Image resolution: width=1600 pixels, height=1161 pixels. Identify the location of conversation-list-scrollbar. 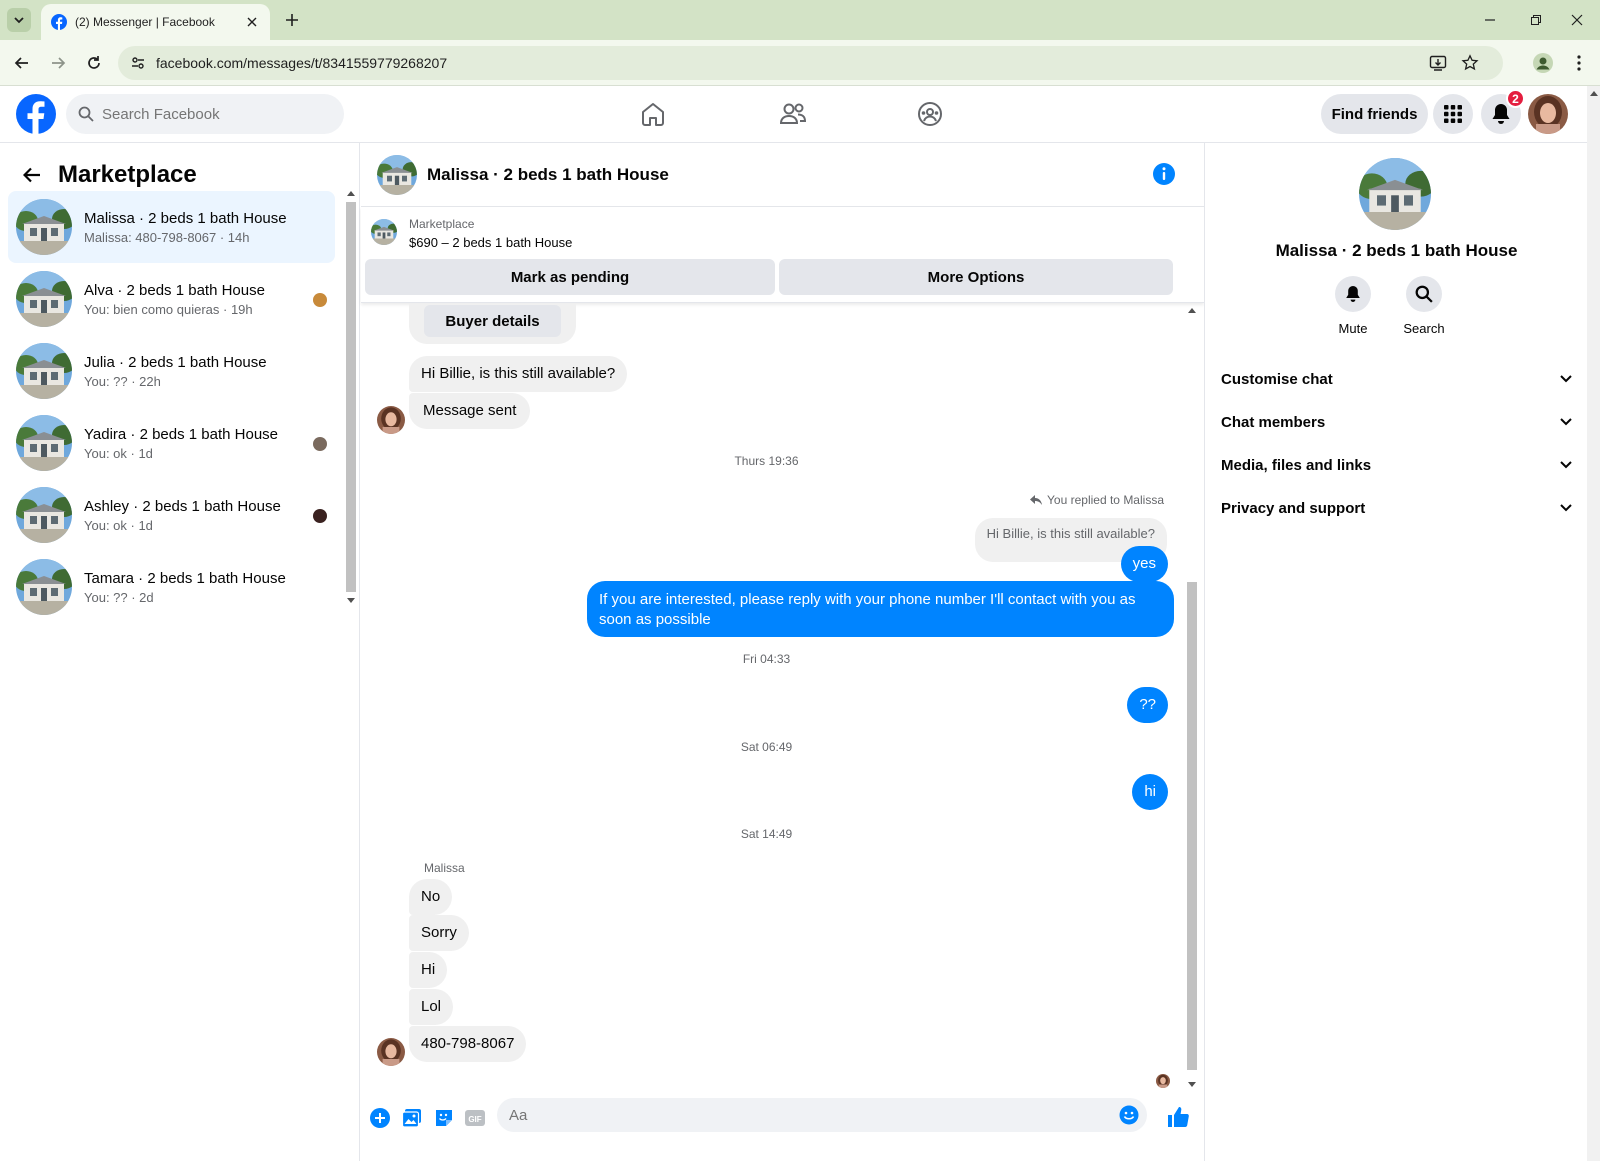
(351, 477).